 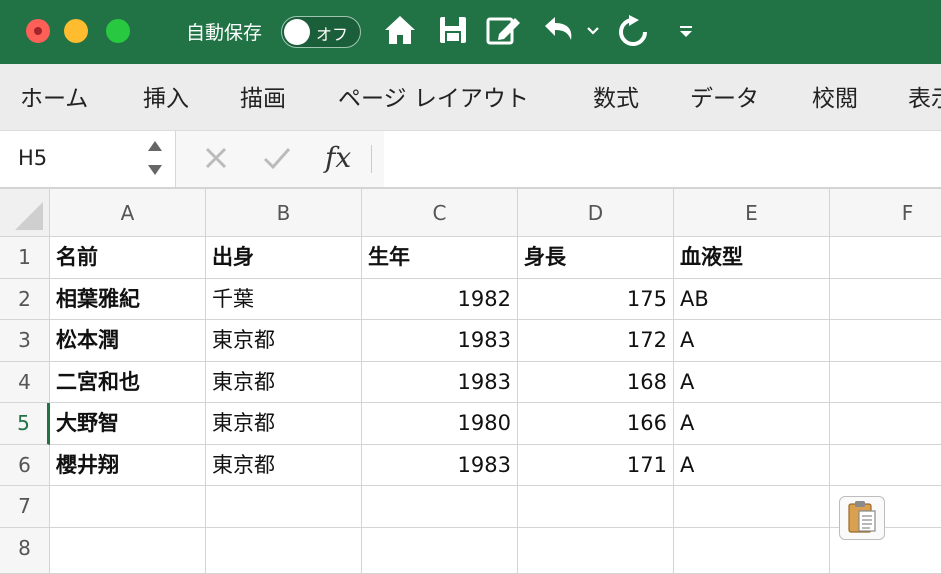 What do you see at coordinates (277, 161) in the screenshot?
I see `enter-icon` at bounding box center [277, 161].